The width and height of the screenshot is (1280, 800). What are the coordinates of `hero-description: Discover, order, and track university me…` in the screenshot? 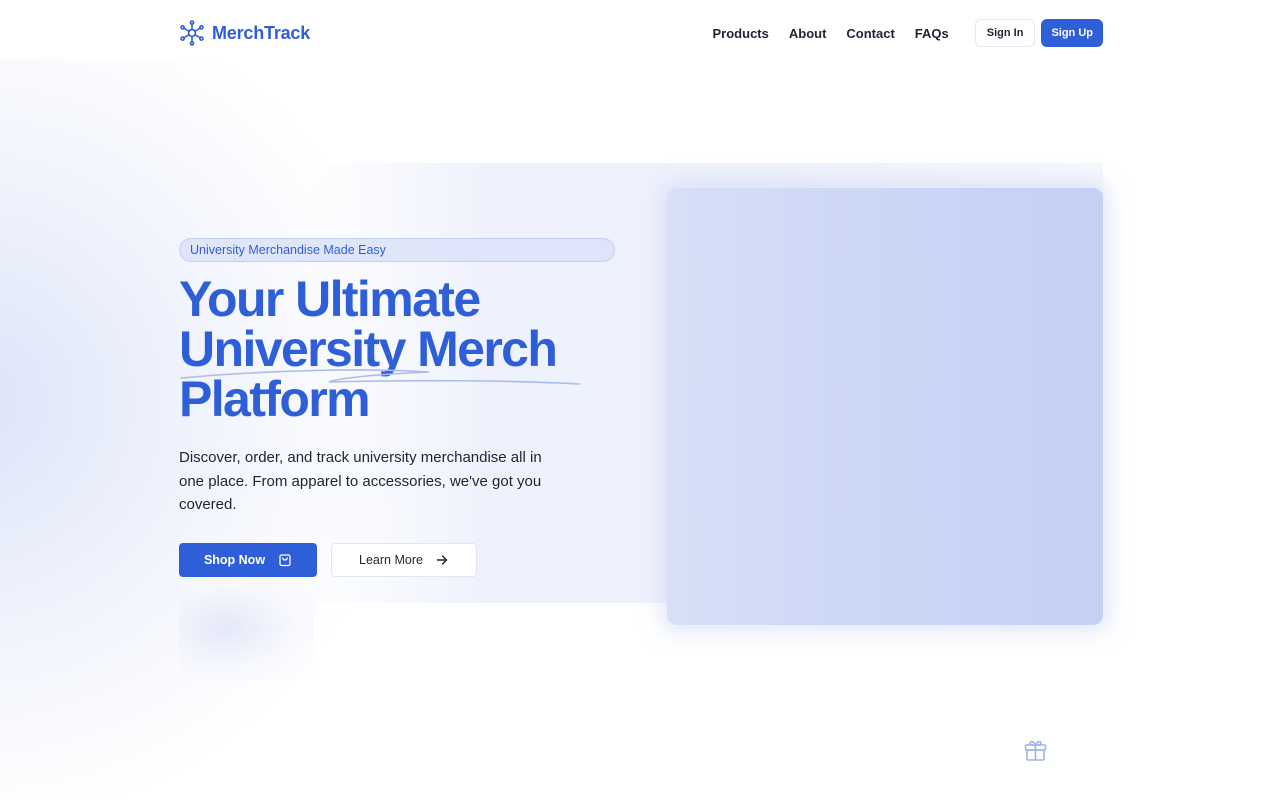 It's located at (360, 481).